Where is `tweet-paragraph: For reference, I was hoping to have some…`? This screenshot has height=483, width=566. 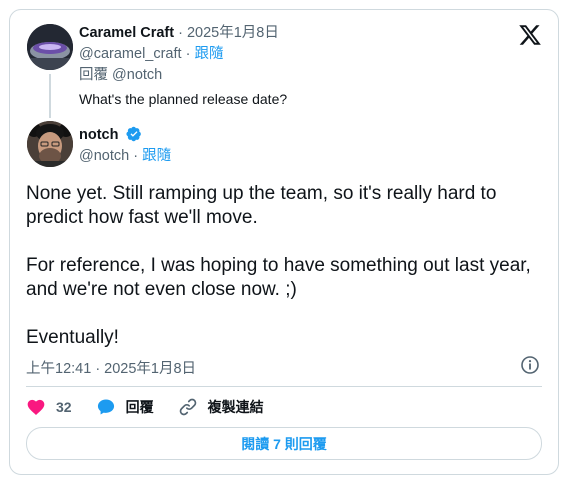
tweet-paragraph: For reference, I was hoping to have some… is located at coordinates (278, 277).